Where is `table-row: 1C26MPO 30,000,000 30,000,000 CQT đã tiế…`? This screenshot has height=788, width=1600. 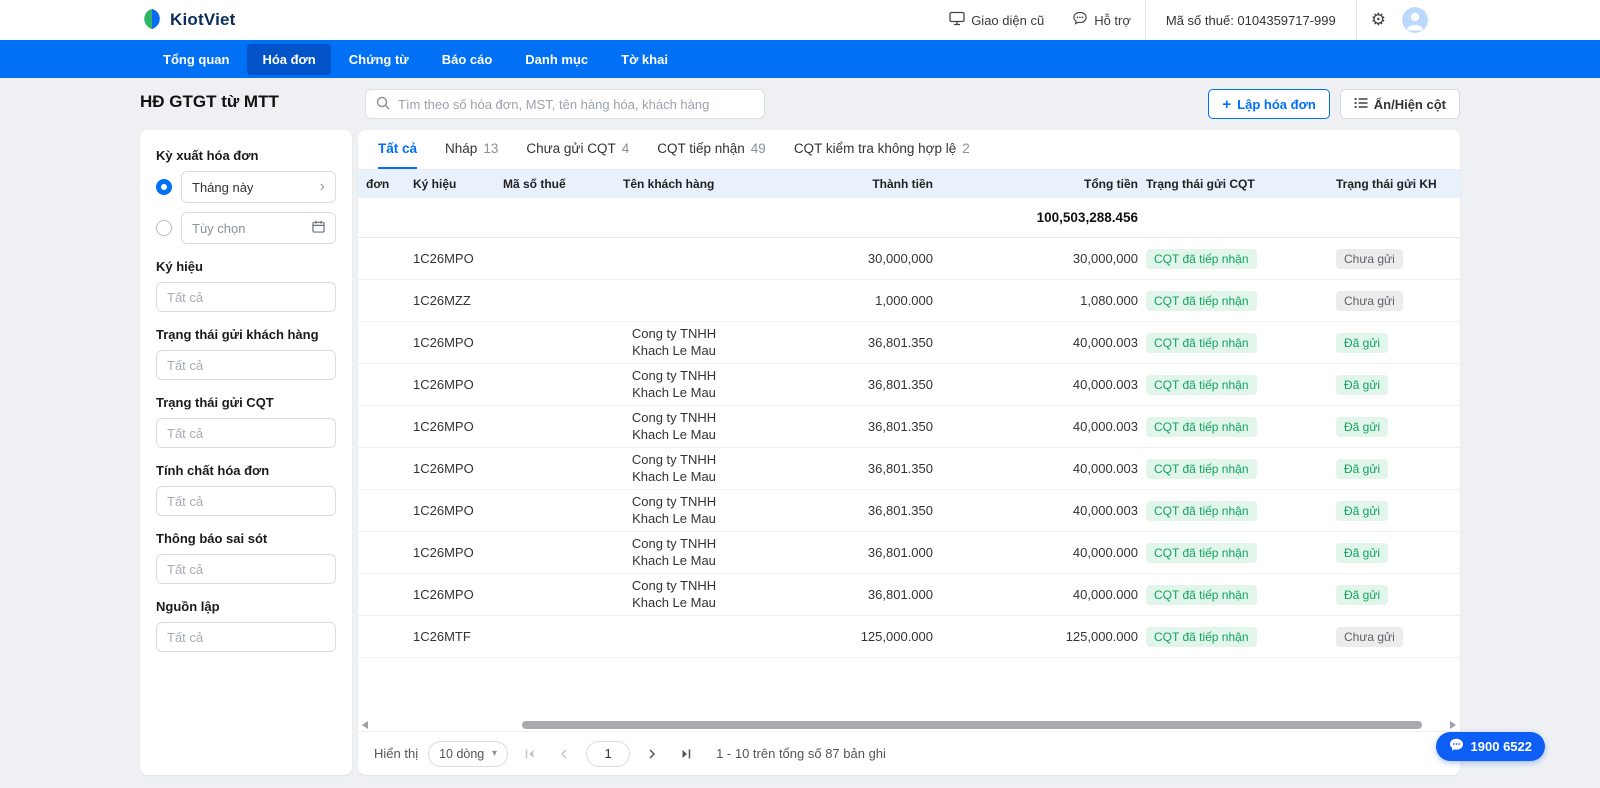
table-row: 1C26MPO 30,000,000 30,000,000 CQT đã tiế… is located at coordinates (909, 259).